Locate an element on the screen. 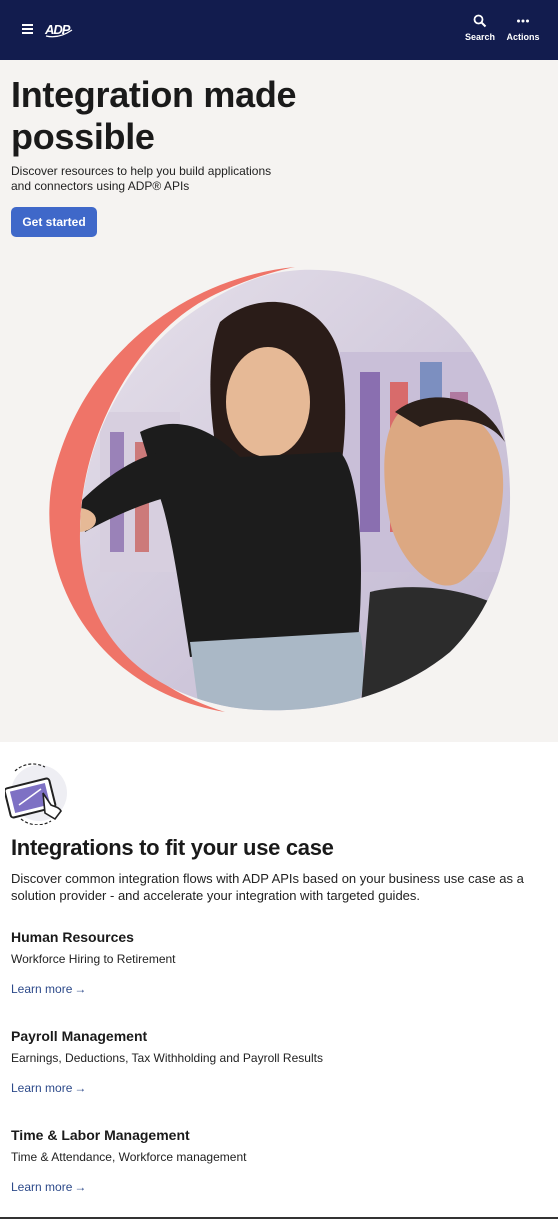  get-started-button: Get started is located at coordinates (54, 222).